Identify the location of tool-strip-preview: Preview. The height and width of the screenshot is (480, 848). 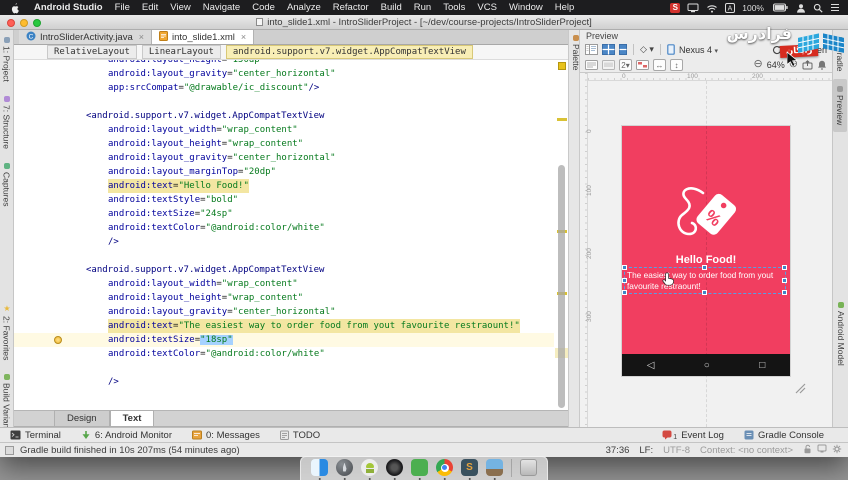
(840, 105).